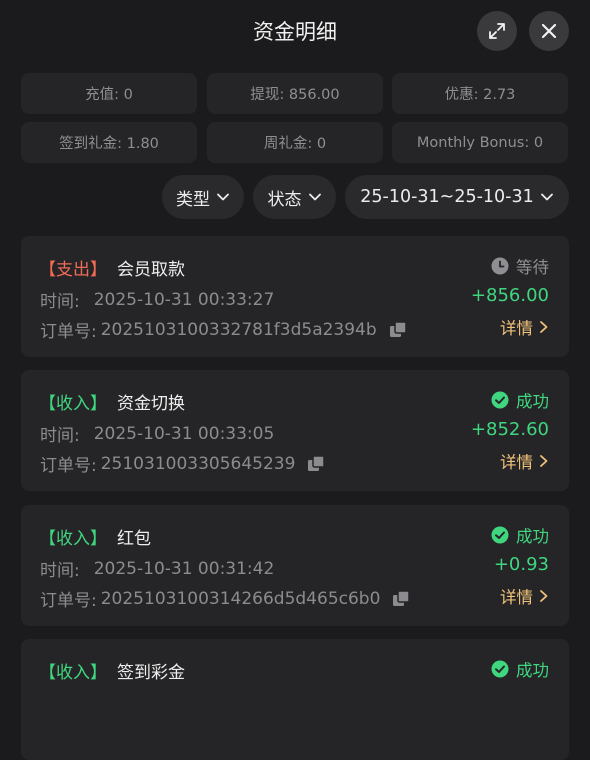 This screenshot has width=590, height=760. What do you see at coordinates (284, 199) in the screenshot?
I see `status-filter-label: 状态` at bounding box center [284, 199].